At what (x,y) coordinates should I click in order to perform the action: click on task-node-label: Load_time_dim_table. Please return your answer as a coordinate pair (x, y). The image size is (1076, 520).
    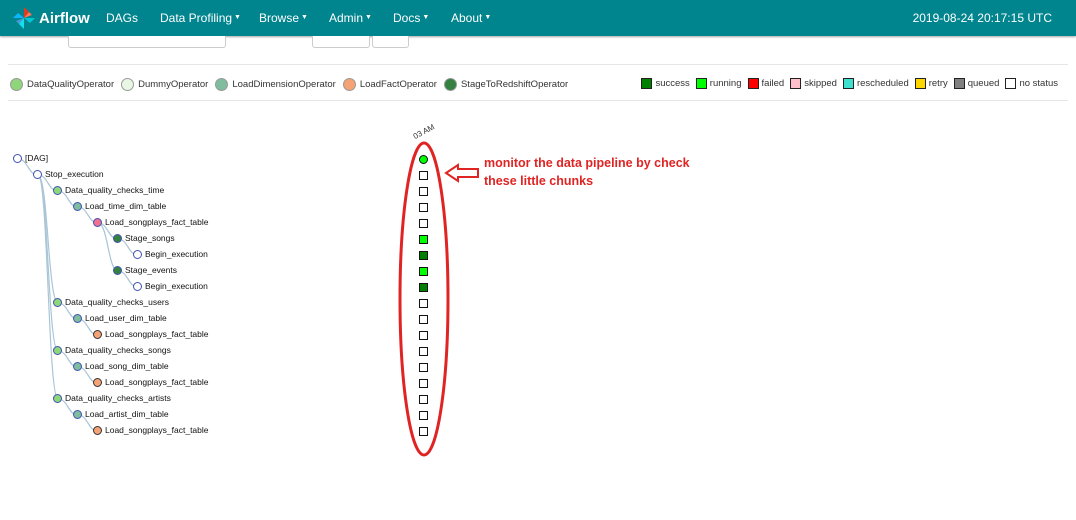
    Looking at the image, I should click on (126, 206).